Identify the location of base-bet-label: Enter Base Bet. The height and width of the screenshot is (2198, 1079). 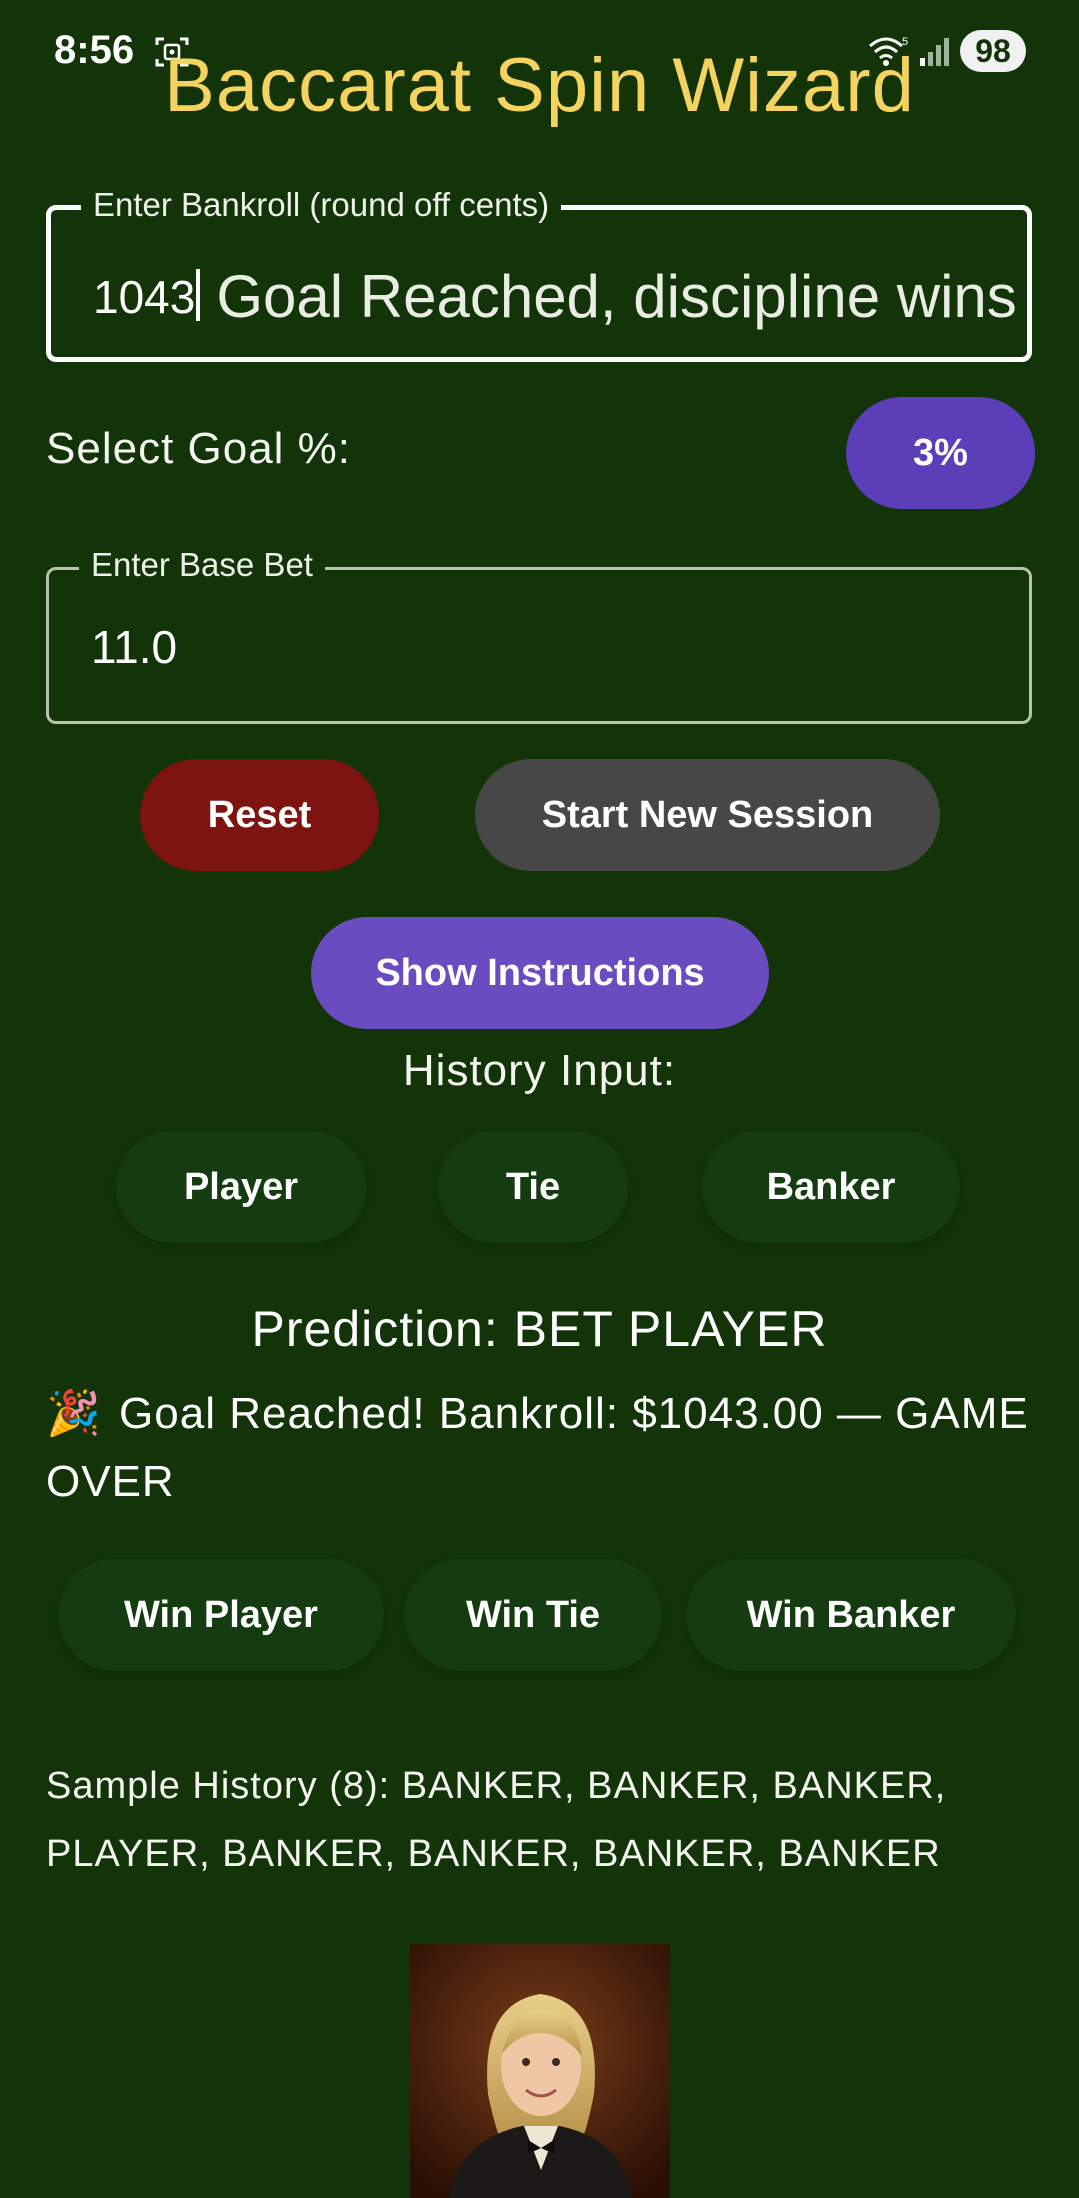
(202, 565).